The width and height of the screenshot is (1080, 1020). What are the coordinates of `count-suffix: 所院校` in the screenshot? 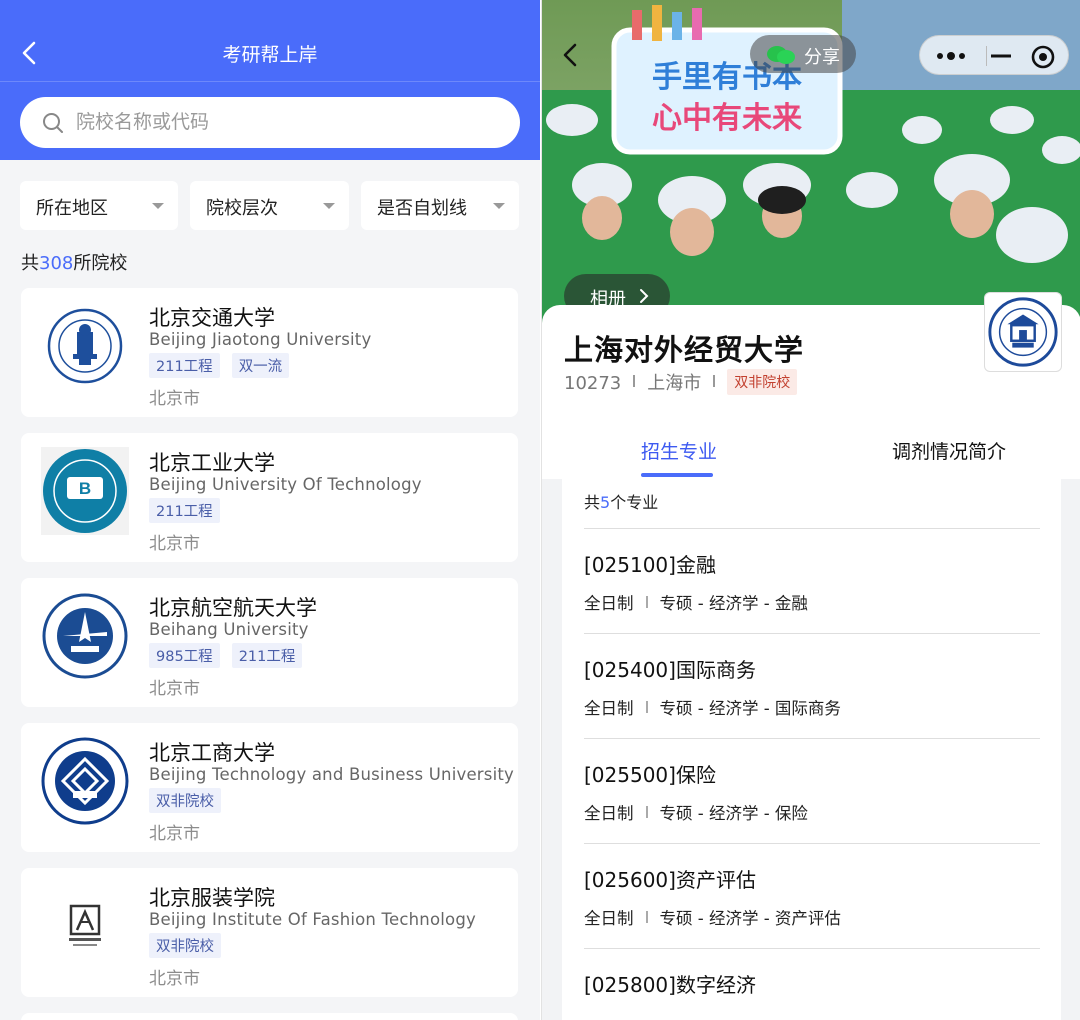 It's located at (100, 263).